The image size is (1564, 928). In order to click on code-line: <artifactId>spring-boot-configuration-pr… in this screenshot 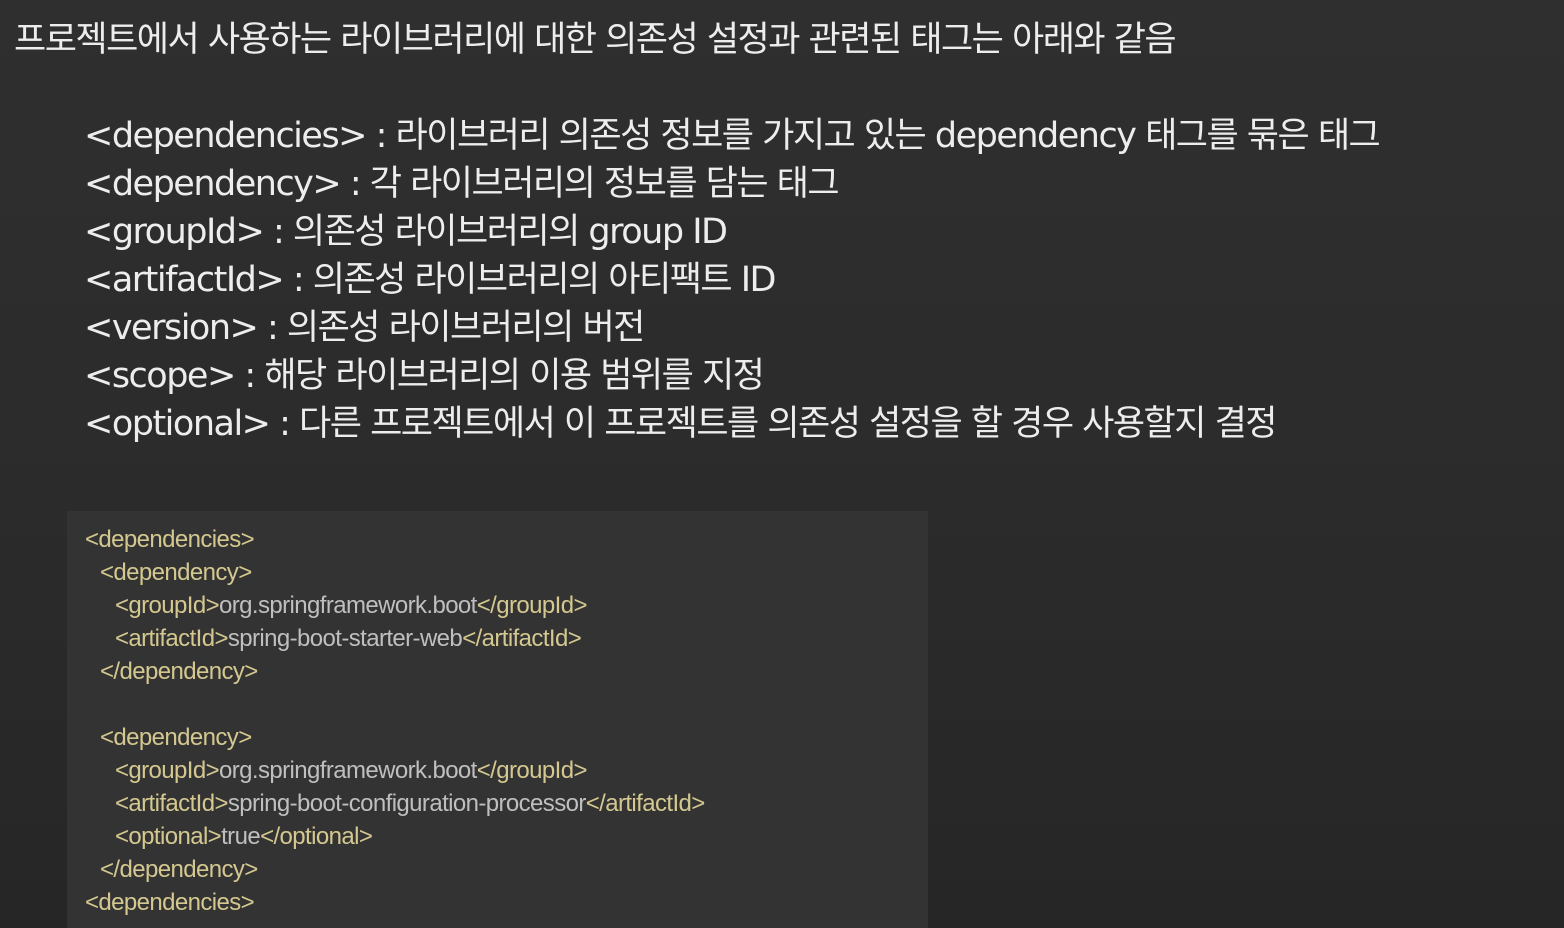, I will do `click(497, 803)`.